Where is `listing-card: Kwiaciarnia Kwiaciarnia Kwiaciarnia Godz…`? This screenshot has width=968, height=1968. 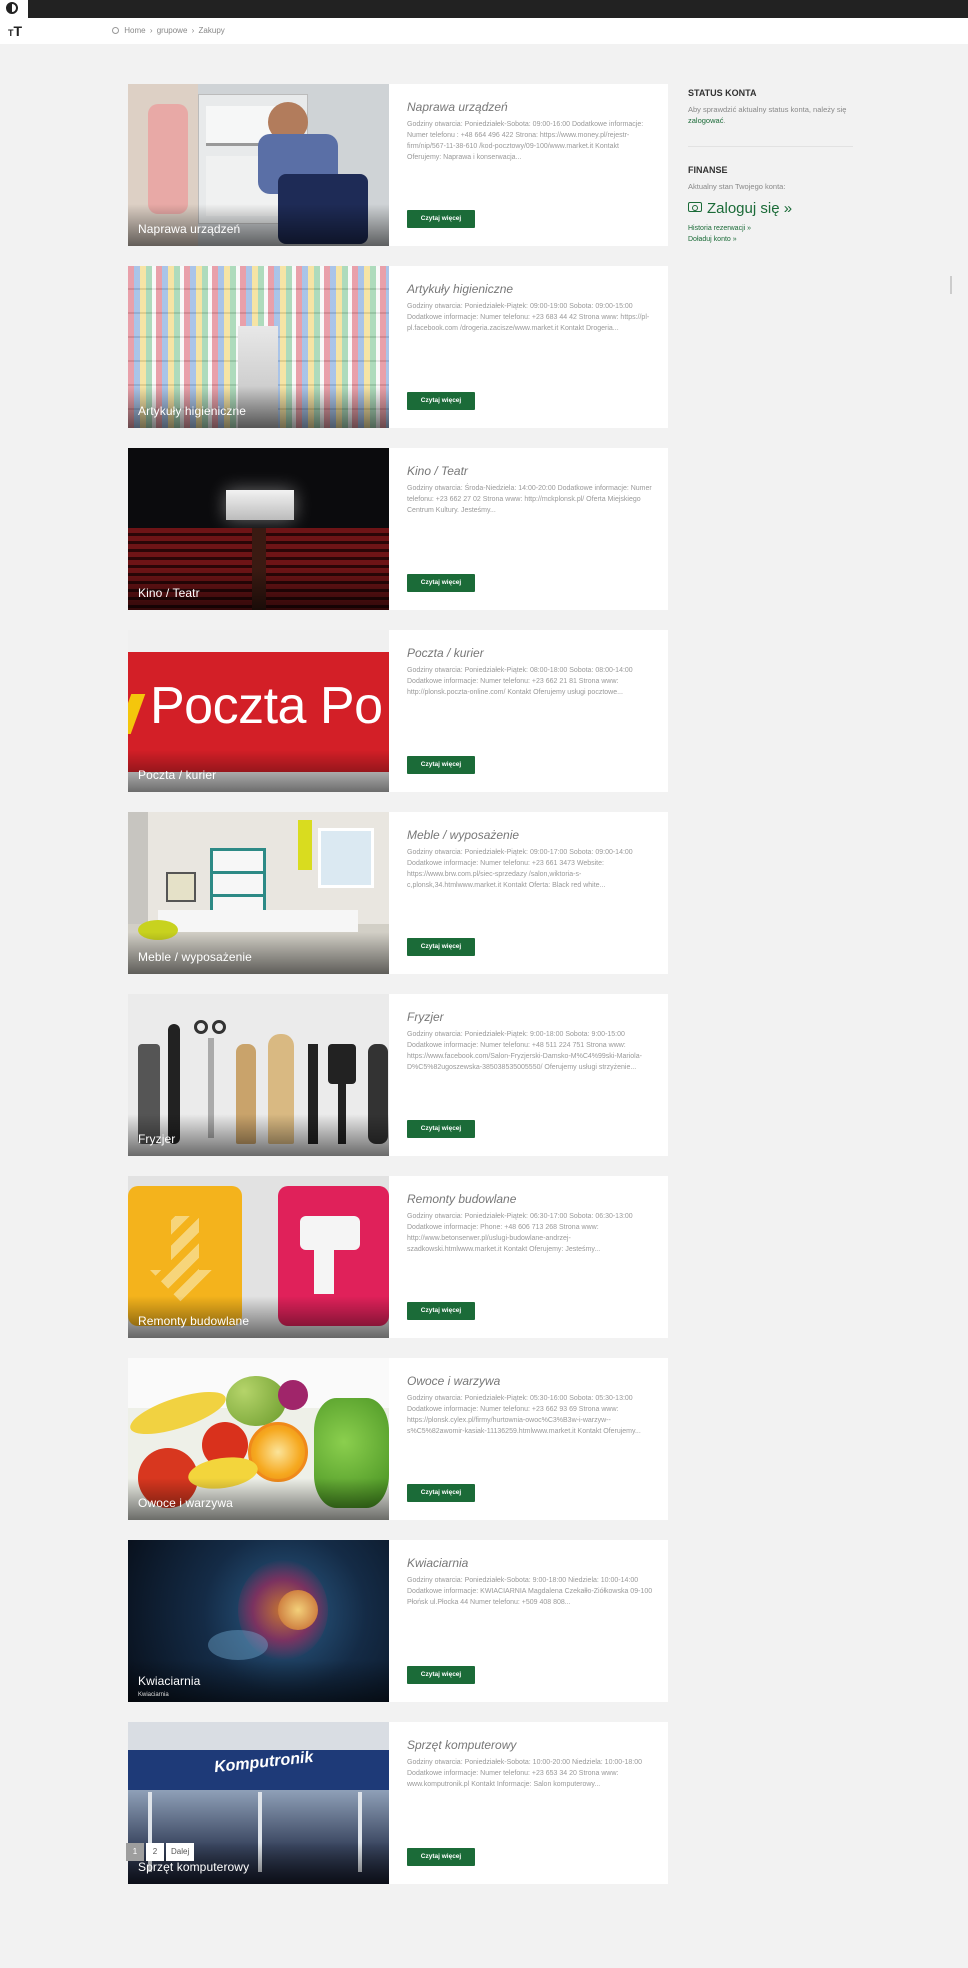
listing-card: Kwiaciarnia Kwiaciarnia Kwiaciarnia Godz… is located at coordinates (398, 1621).